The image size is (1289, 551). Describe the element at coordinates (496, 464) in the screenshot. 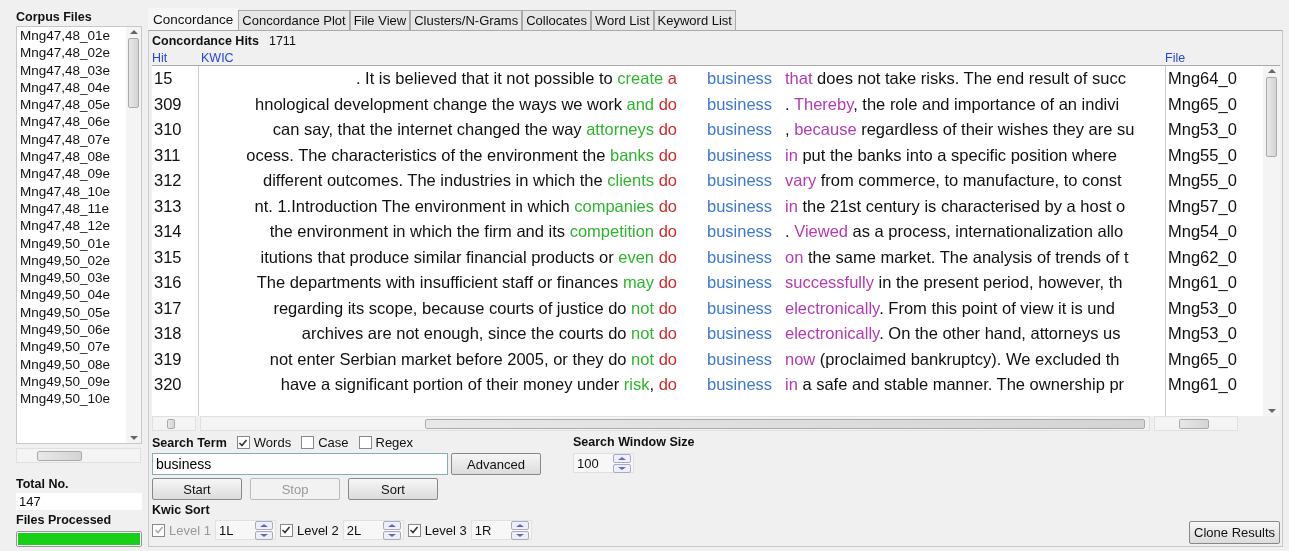

I see `advanced-button: Advanced` at that location.